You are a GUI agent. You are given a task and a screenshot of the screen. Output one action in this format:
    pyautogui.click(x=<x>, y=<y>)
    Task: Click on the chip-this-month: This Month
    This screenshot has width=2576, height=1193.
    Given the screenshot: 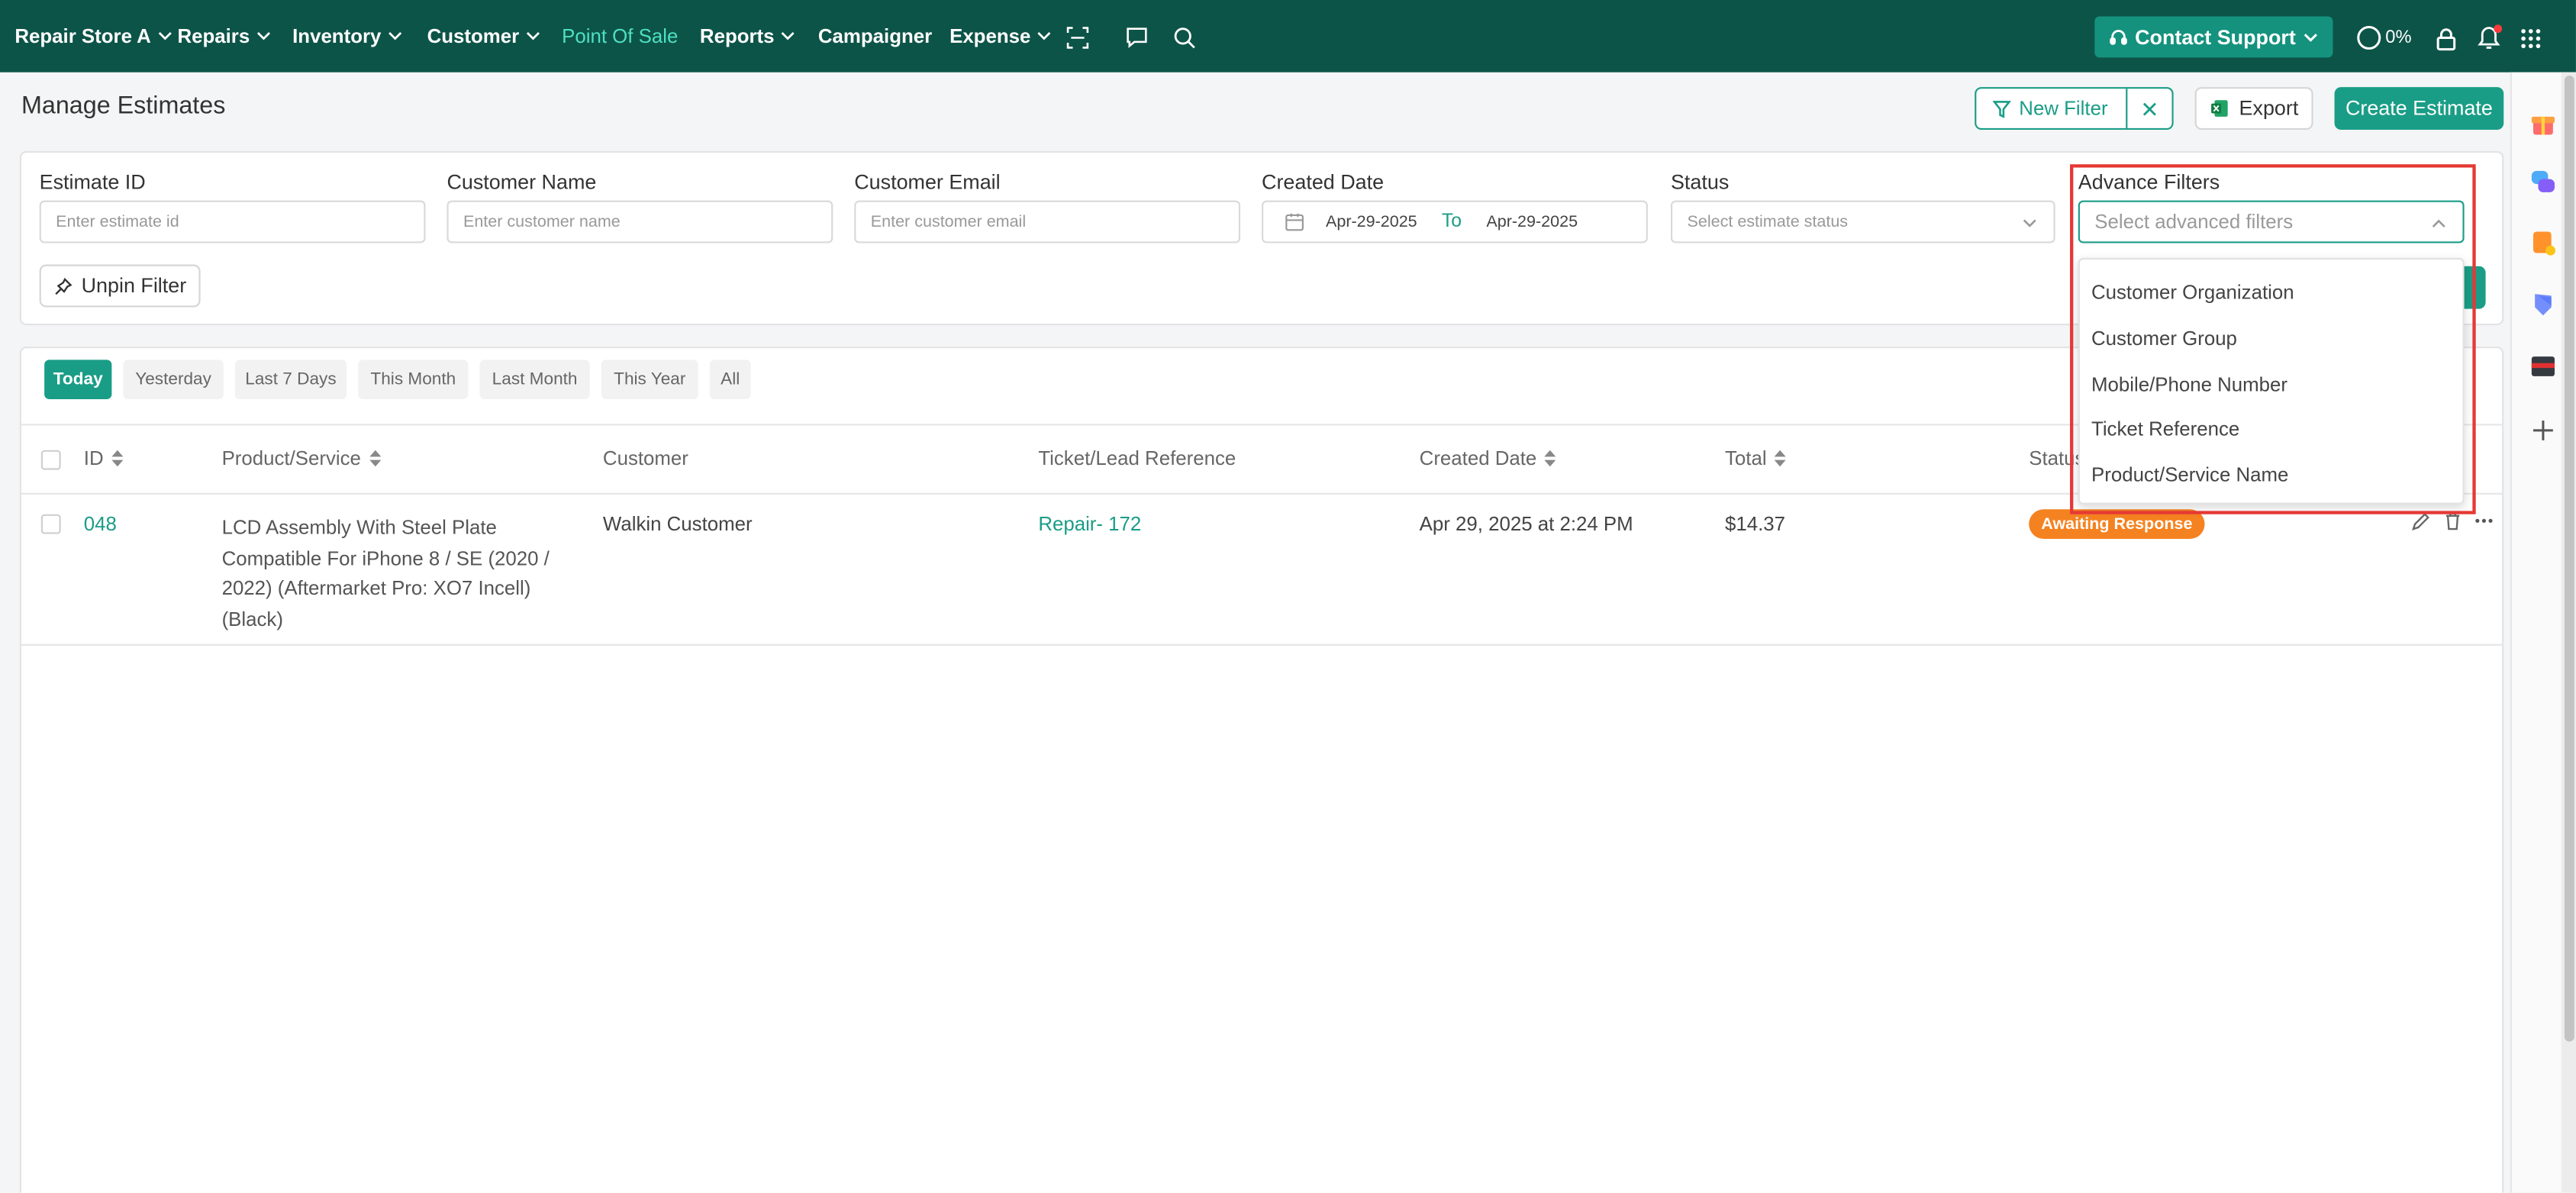 What is the action you would take?
    pyautogui.click(x=414, y=380)
    